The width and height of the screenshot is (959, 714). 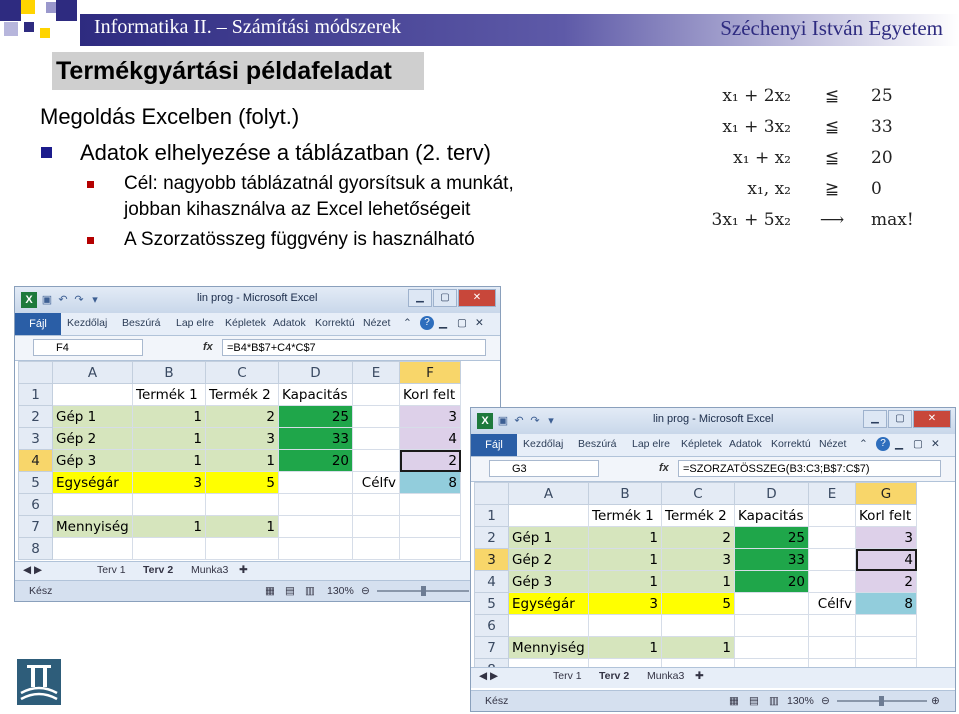 What do you see at coordinates (95, 300) in the screenshot?
I see `customize-qat-icon: ▾` at bounding box center [95, 300].